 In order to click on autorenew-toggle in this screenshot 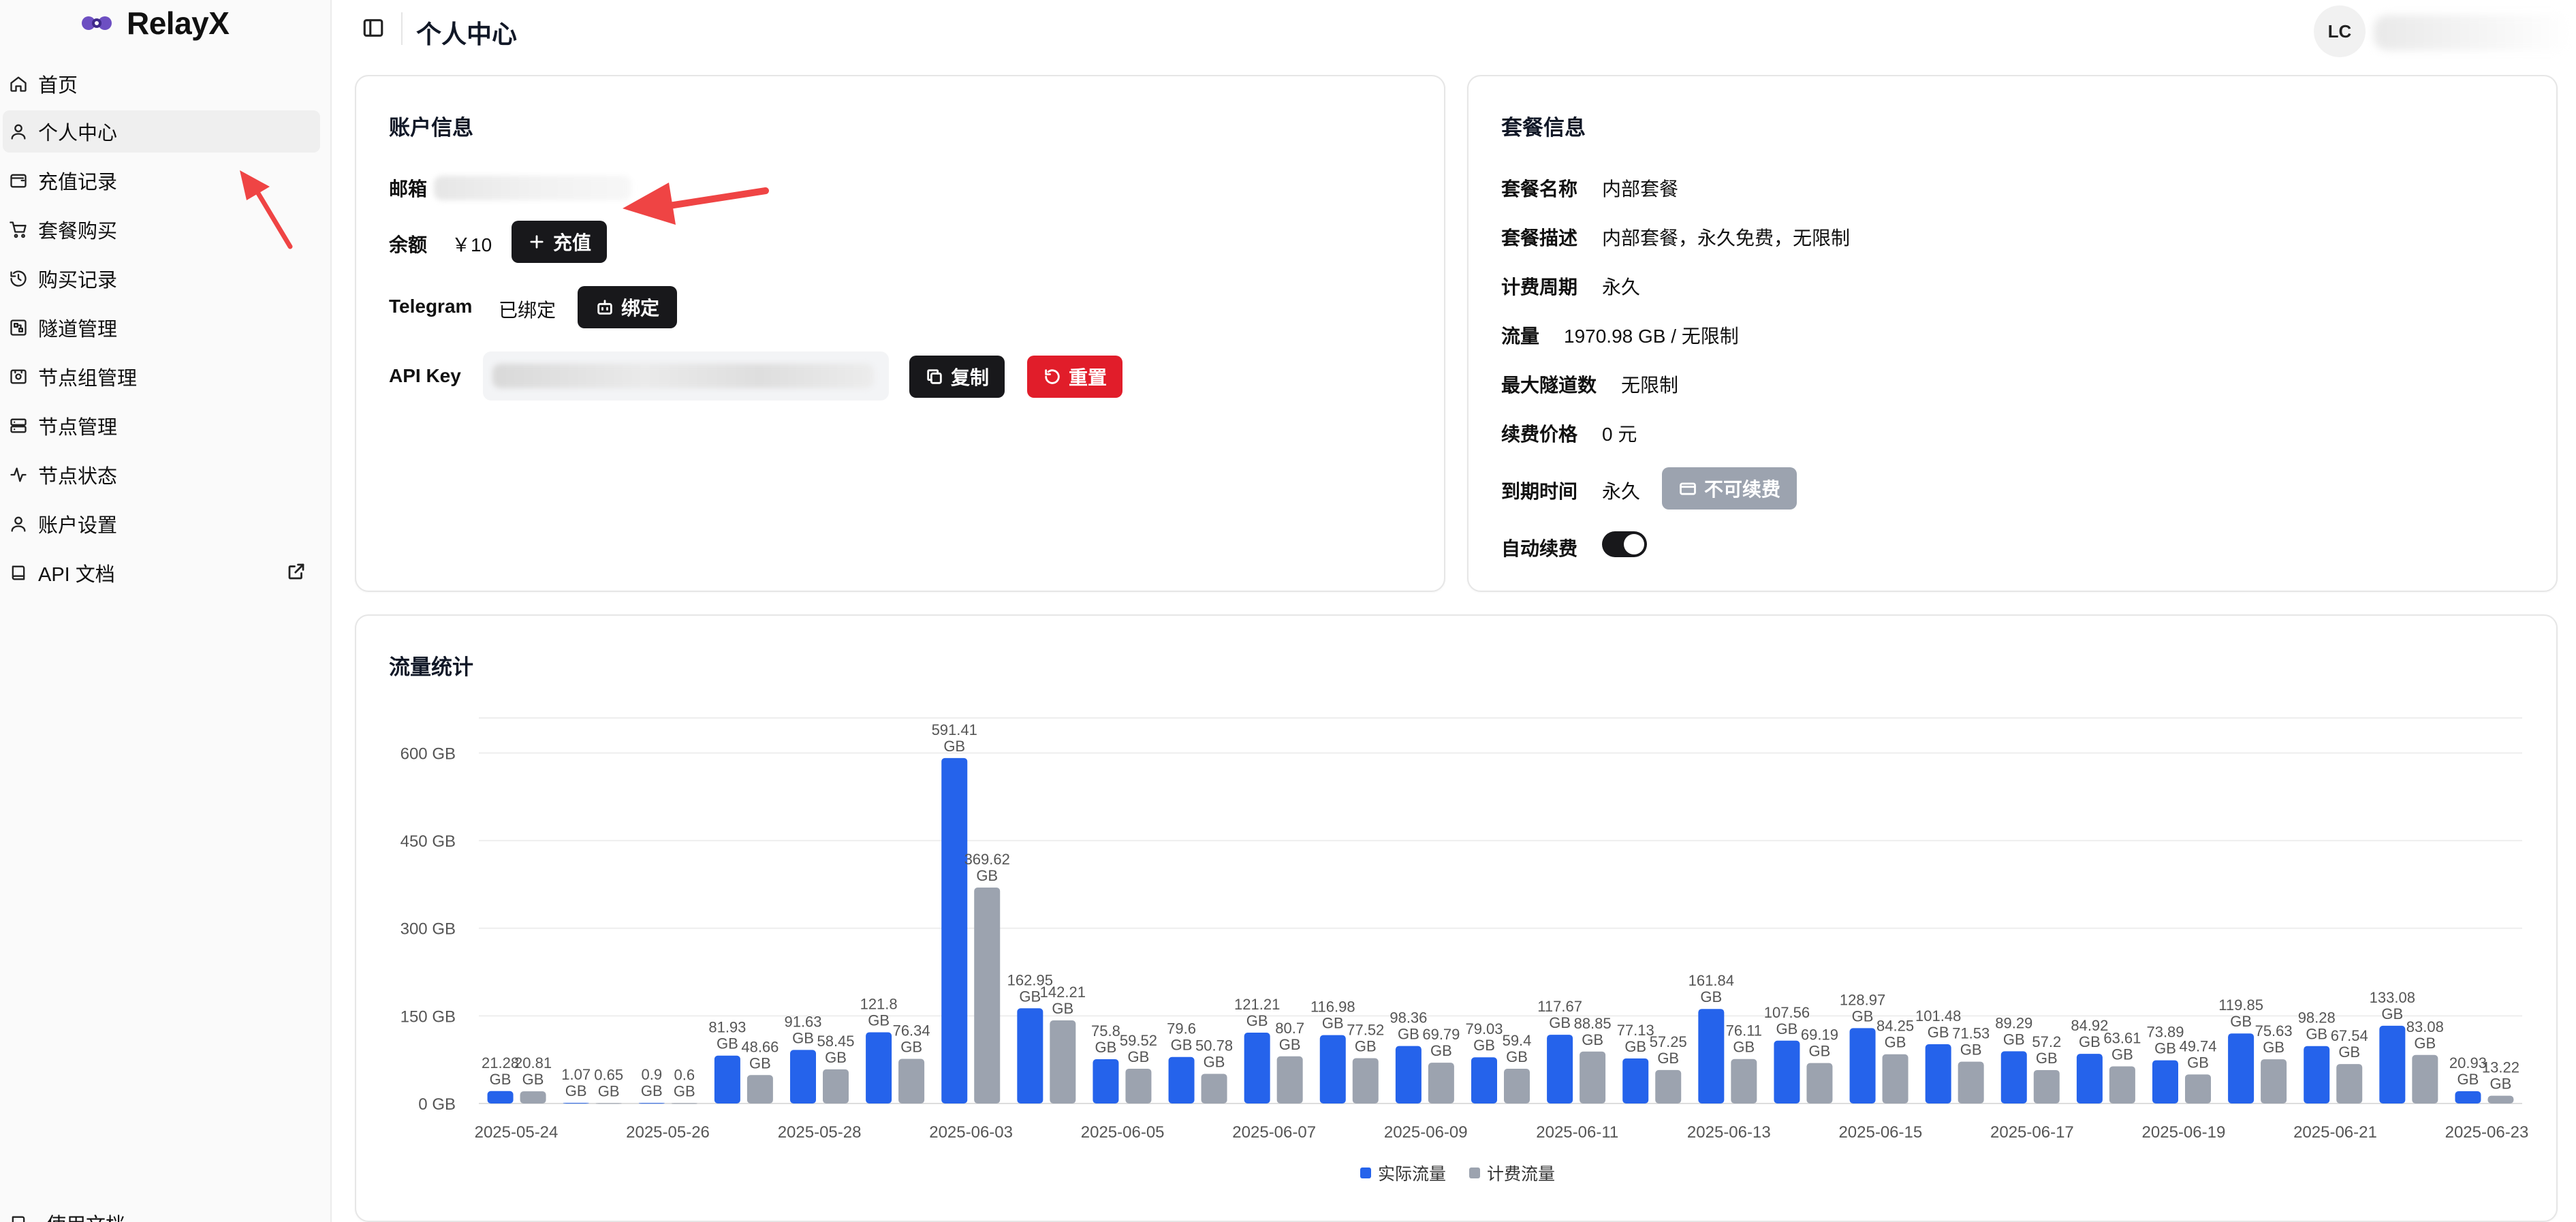, I will do `click(1624, 544)`.